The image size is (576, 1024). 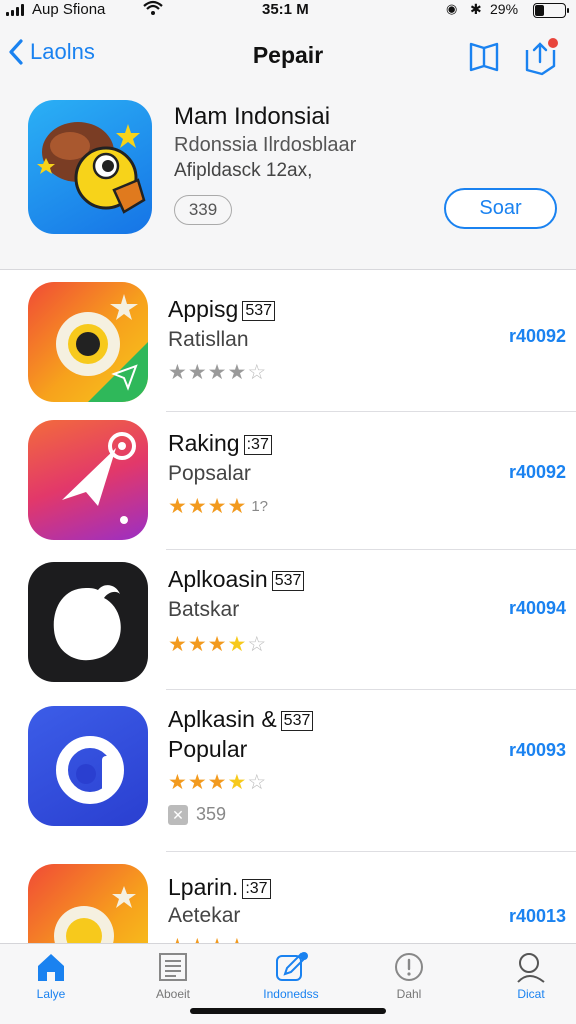 I want to click on featured-app-meta: Afipldasck 12ax,, so click(x=243, y=170).